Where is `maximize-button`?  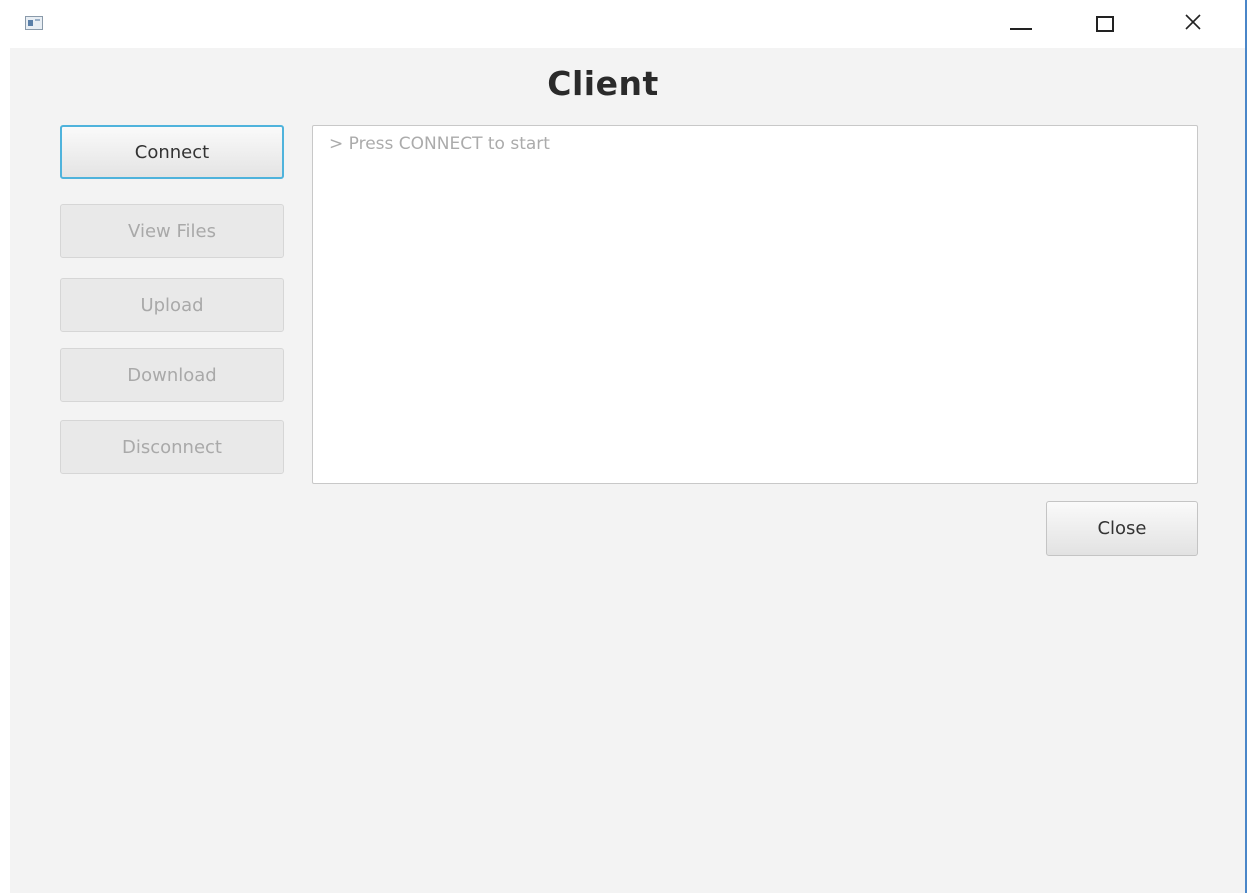
maximize-button is located at coordinates (1105, 24).